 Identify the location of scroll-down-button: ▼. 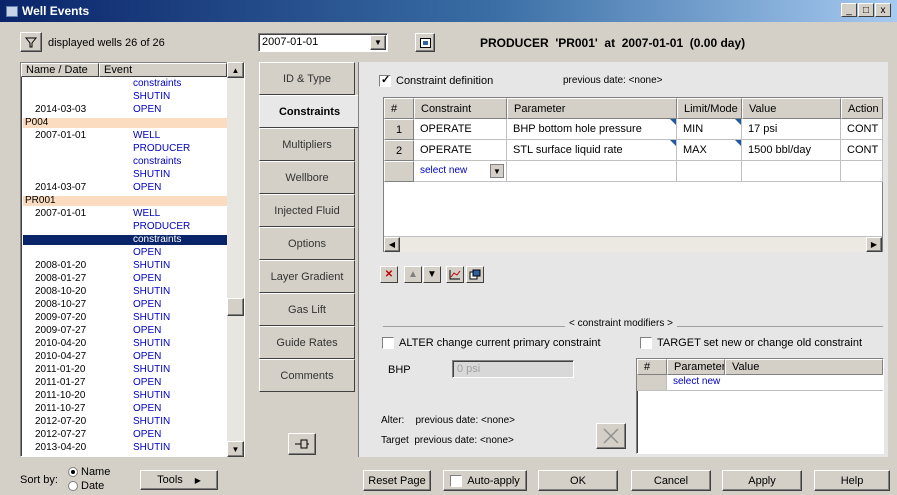
(235, 449).